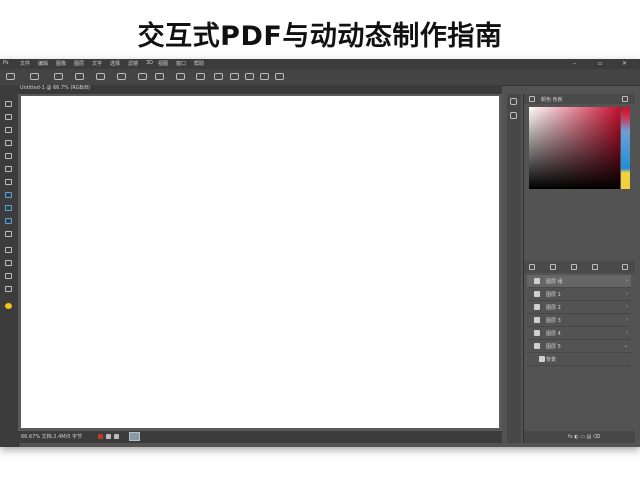 The image size is (640, 480). I want to click on subtract-selection-icon, so click(100, 76).